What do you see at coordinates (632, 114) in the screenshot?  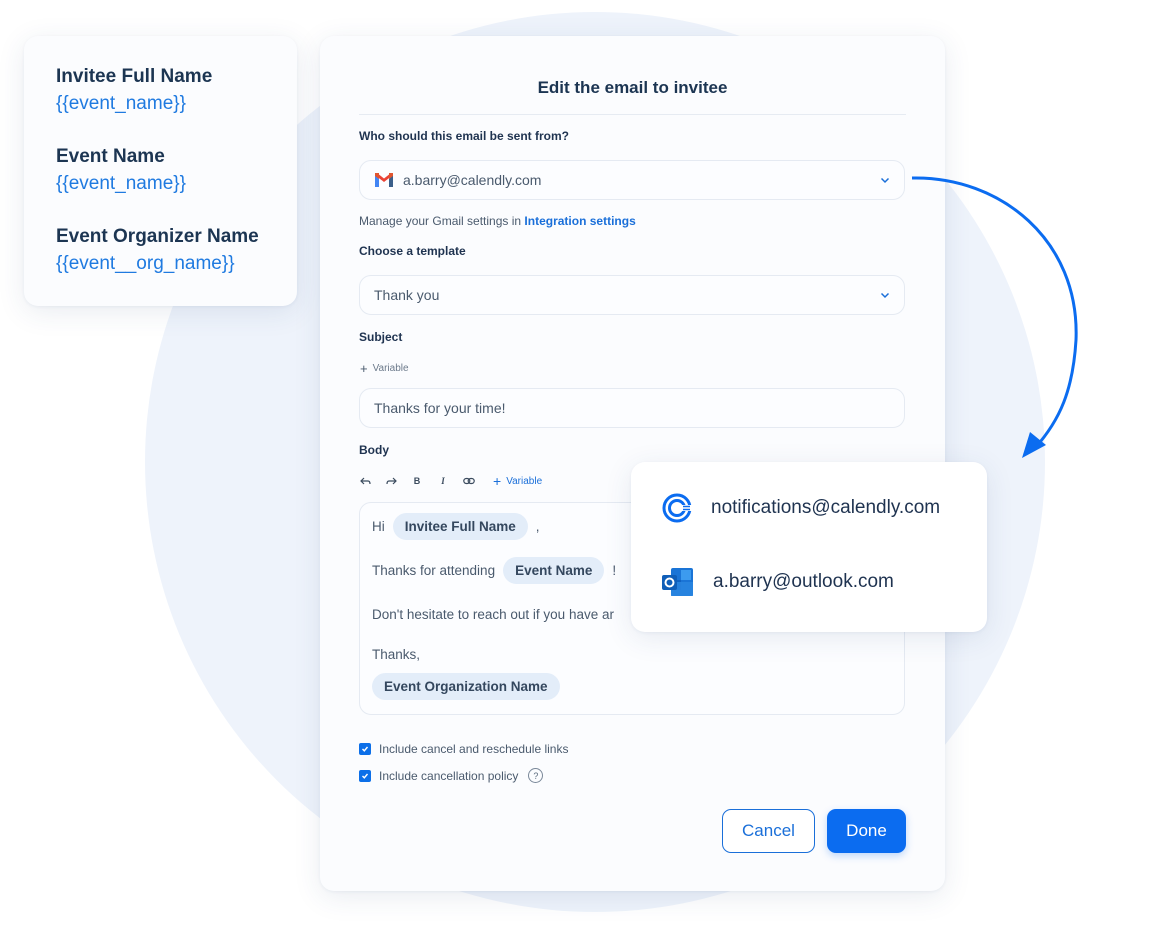 I see `divider` at bounding box center [632, 114].